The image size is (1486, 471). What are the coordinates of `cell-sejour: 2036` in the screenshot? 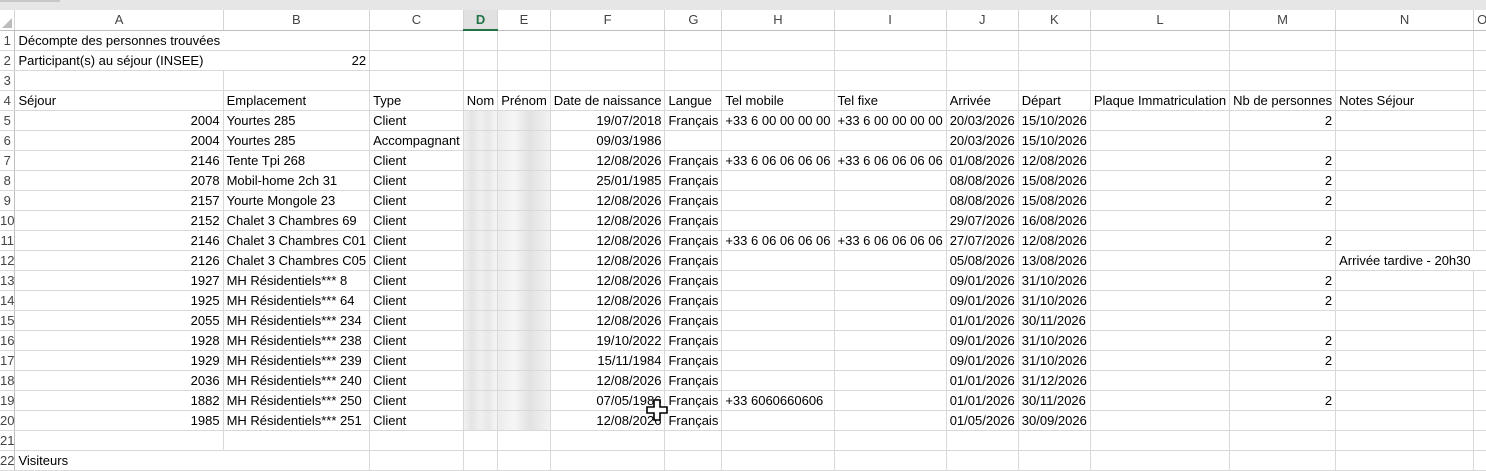 It's located at (119, 380).